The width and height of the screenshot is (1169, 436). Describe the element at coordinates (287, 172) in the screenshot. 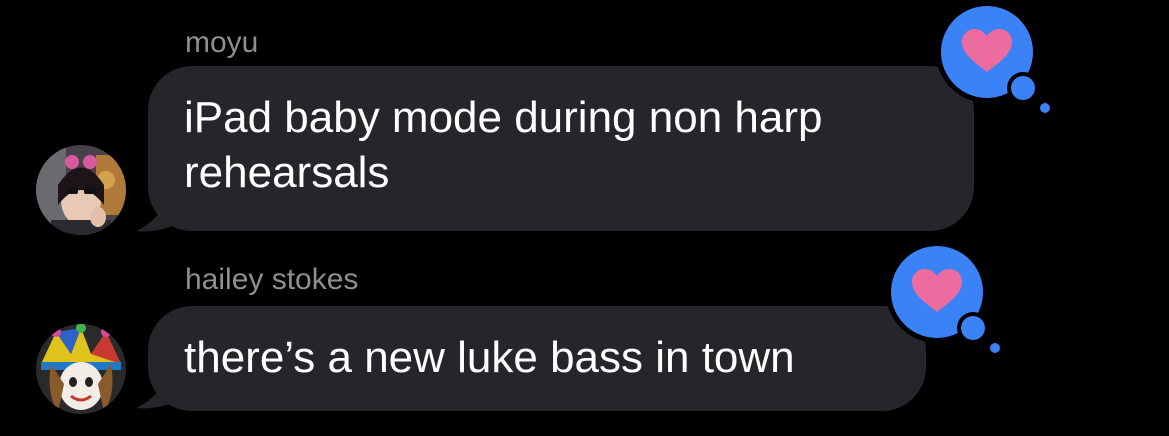

I see `message-text-line: rehearsals` at that location.